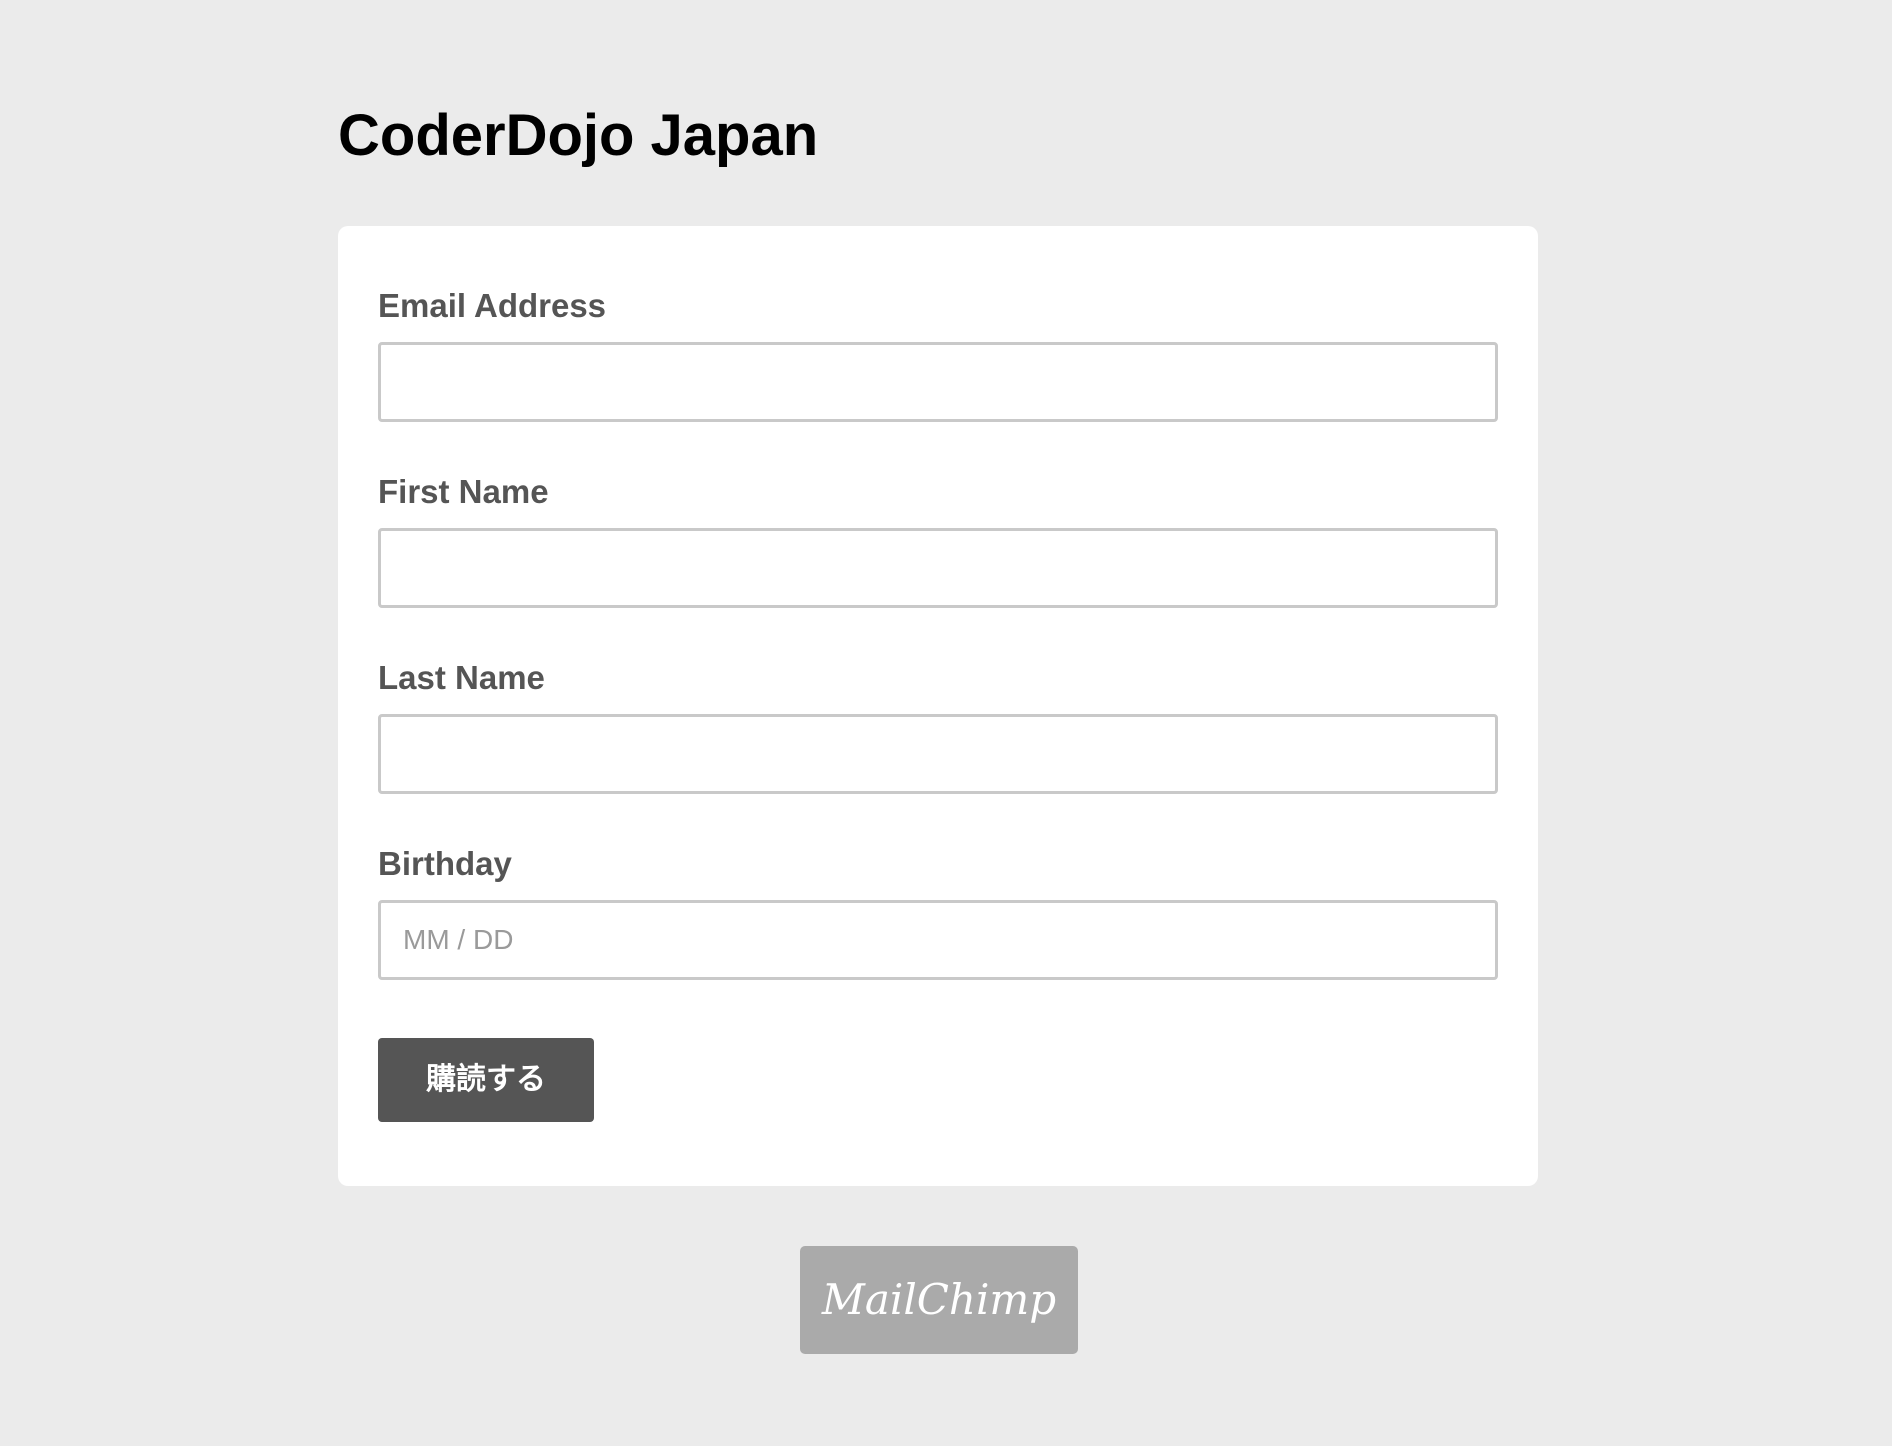 This screenshot has height=1446, width=1892. Describe the element at coordinates (938, 382) in the screenshot. I see `email-input` at that location.